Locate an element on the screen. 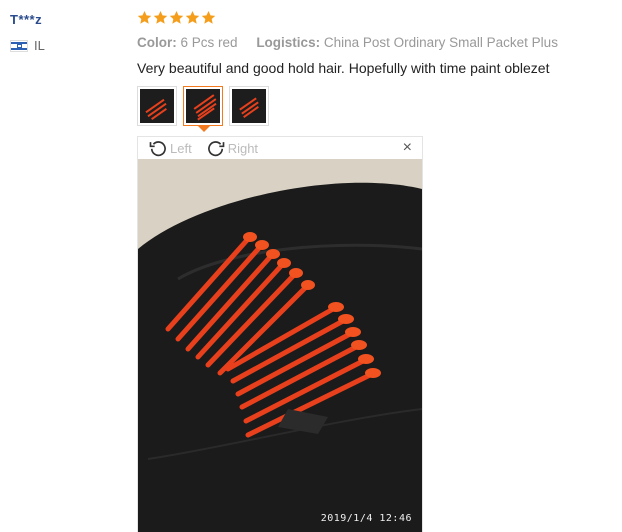 Image resolution: width=622 pixels, height=532 pixels. photo-timestamp: 2019/1/4 12:46 is located at coordinates (366, 518).